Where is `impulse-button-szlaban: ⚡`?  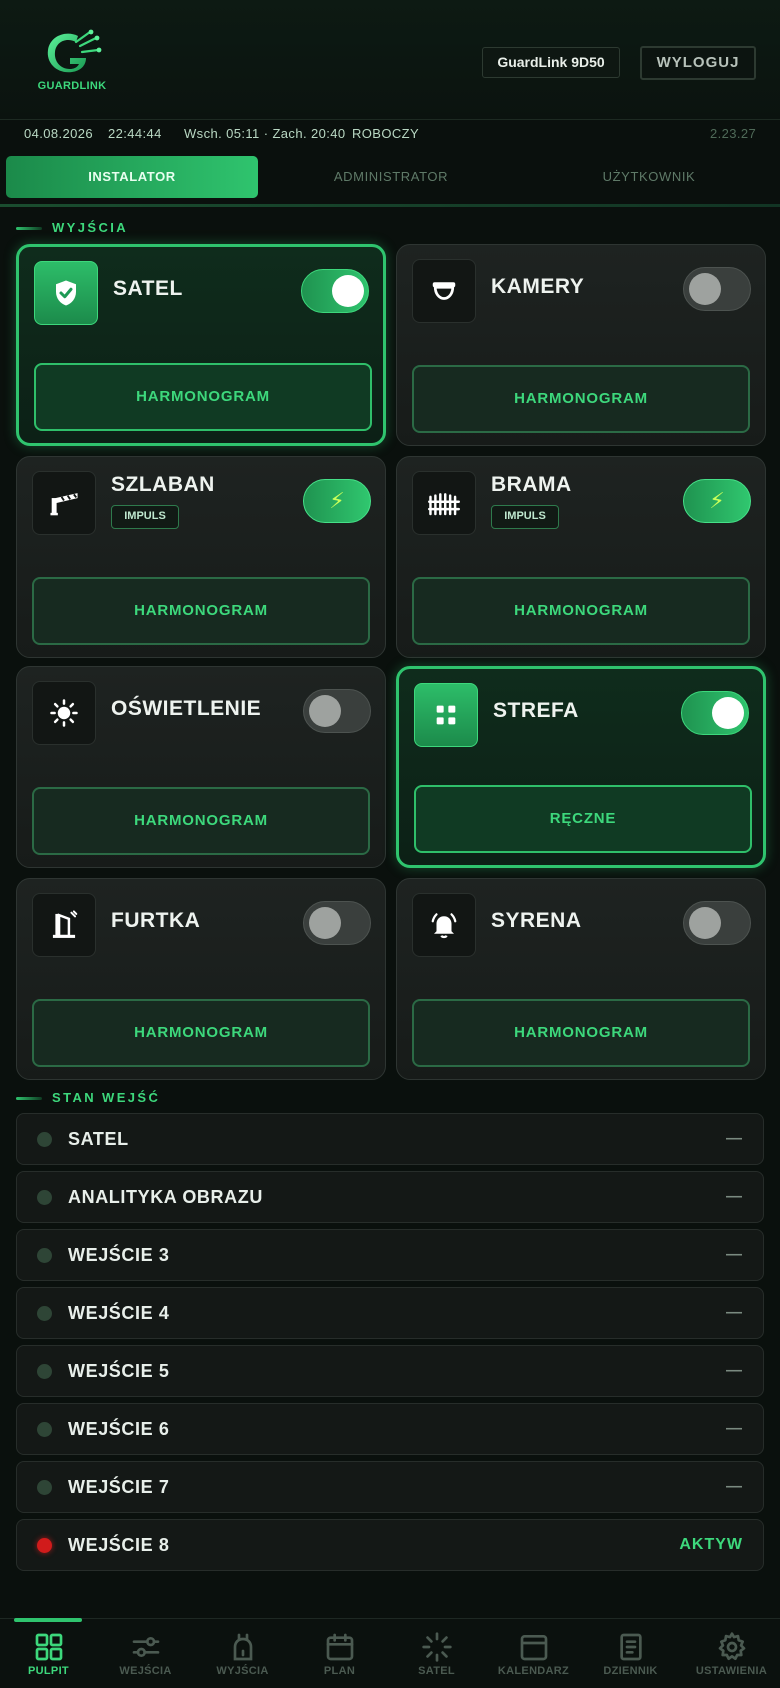 impulse-button-szlaban: ⚡ is located at coordinates (337, 501).